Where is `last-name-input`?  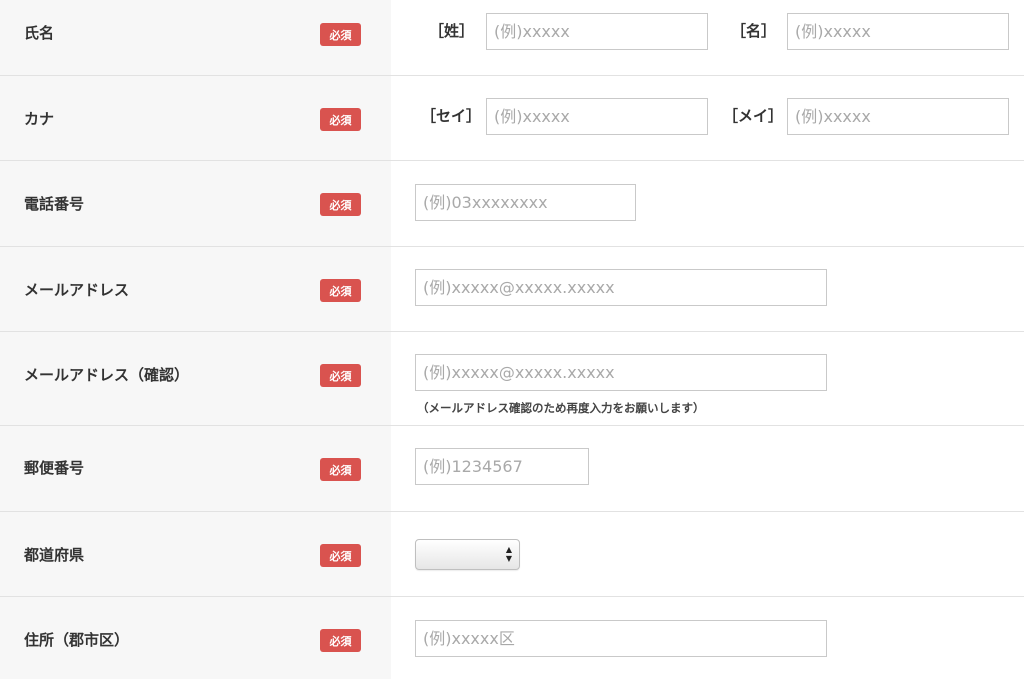 last-name-input is located at coordinates (597, 31).